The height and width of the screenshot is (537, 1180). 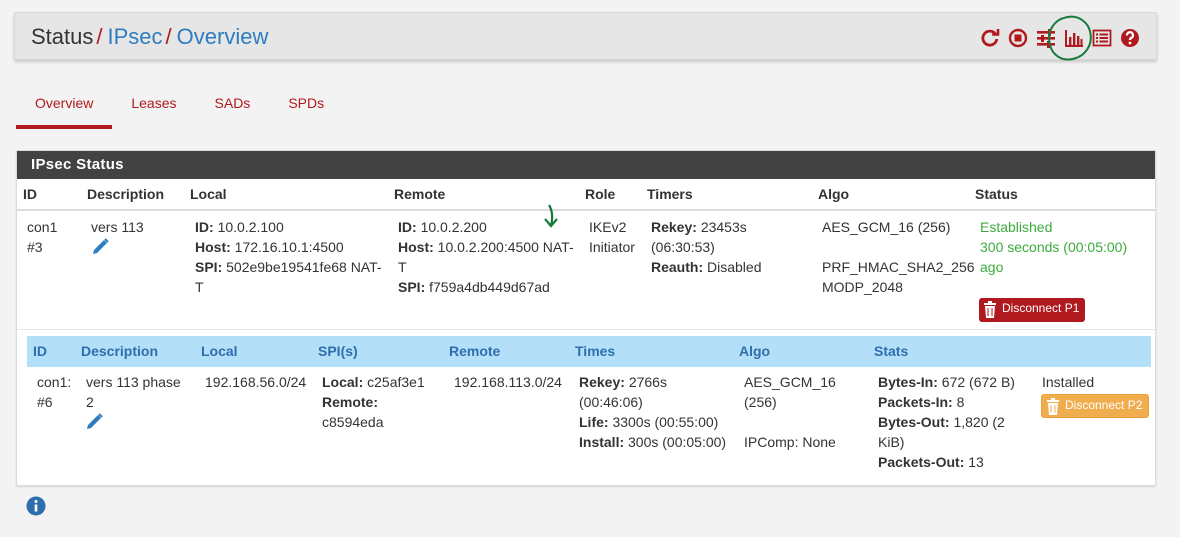 What do you see at coordinates (1045, 37) in the screenshot?
I see `settings-sliders-icon` at bounding box center [1045, 37].